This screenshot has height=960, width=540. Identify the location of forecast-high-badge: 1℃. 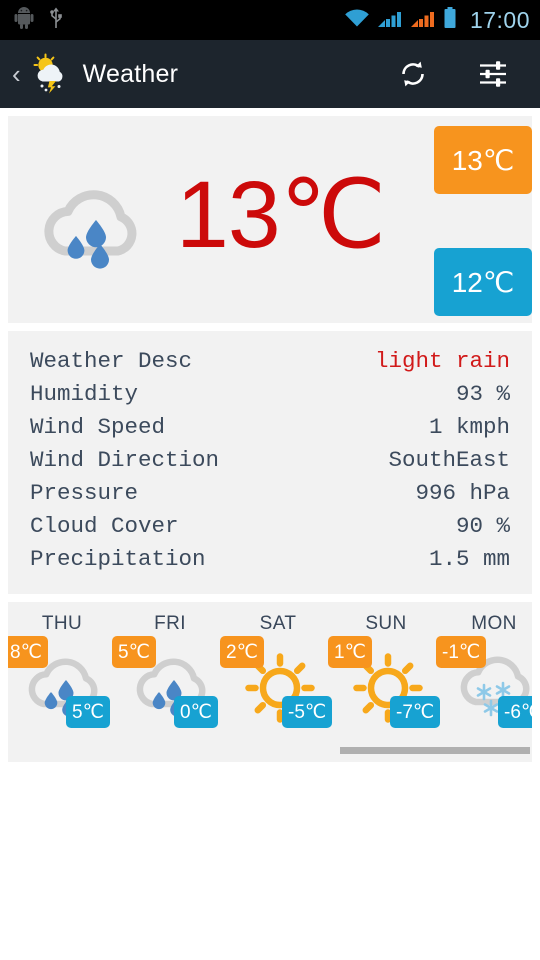
(350, 652).